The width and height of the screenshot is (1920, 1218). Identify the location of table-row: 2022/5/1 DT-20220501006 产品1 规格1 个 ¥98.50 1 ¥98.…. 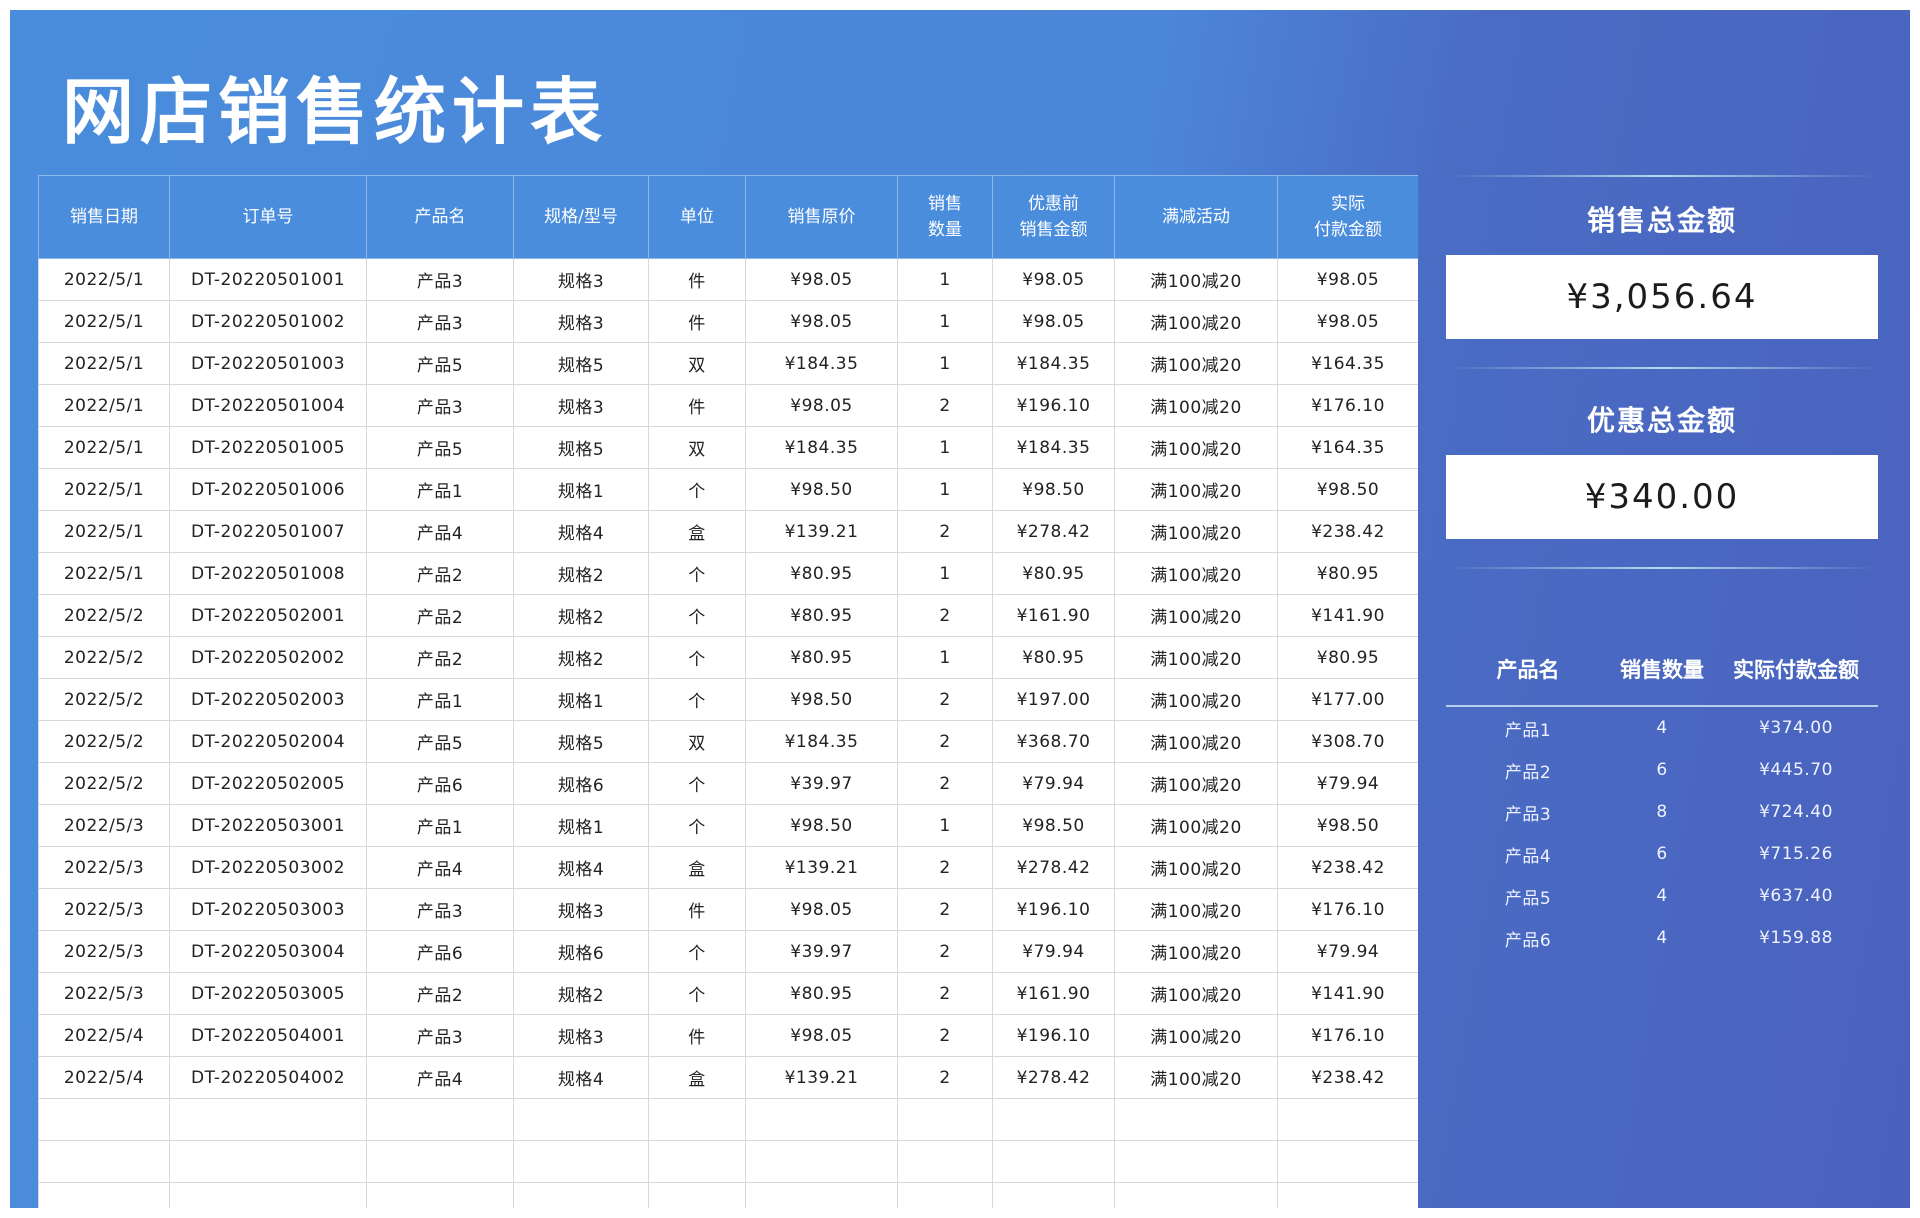
(728, 489).